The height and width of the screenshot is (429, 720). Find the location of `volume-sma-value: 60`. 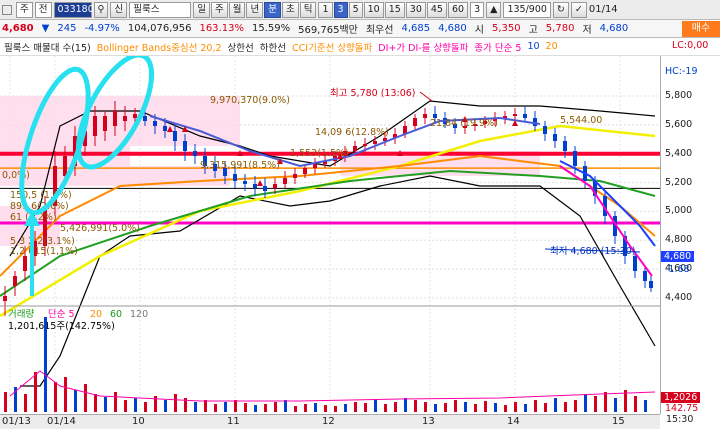

volume-sma-value: 60 is located at coordinates (116, 314).